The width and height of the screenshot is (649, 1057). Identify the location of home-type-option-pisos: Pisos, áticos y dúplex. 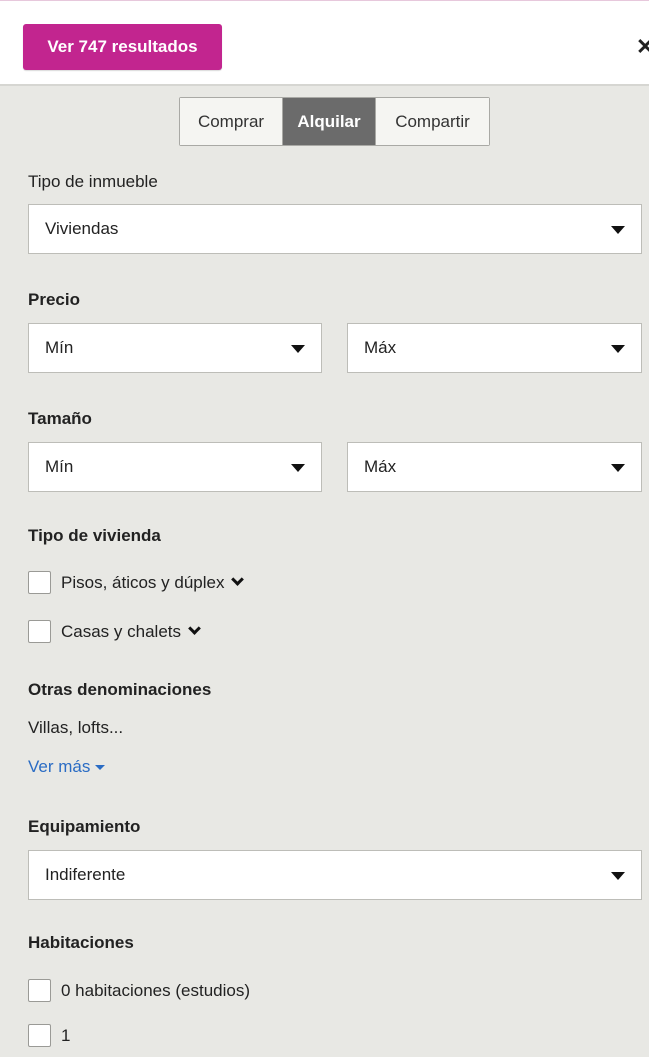
(136, 582).